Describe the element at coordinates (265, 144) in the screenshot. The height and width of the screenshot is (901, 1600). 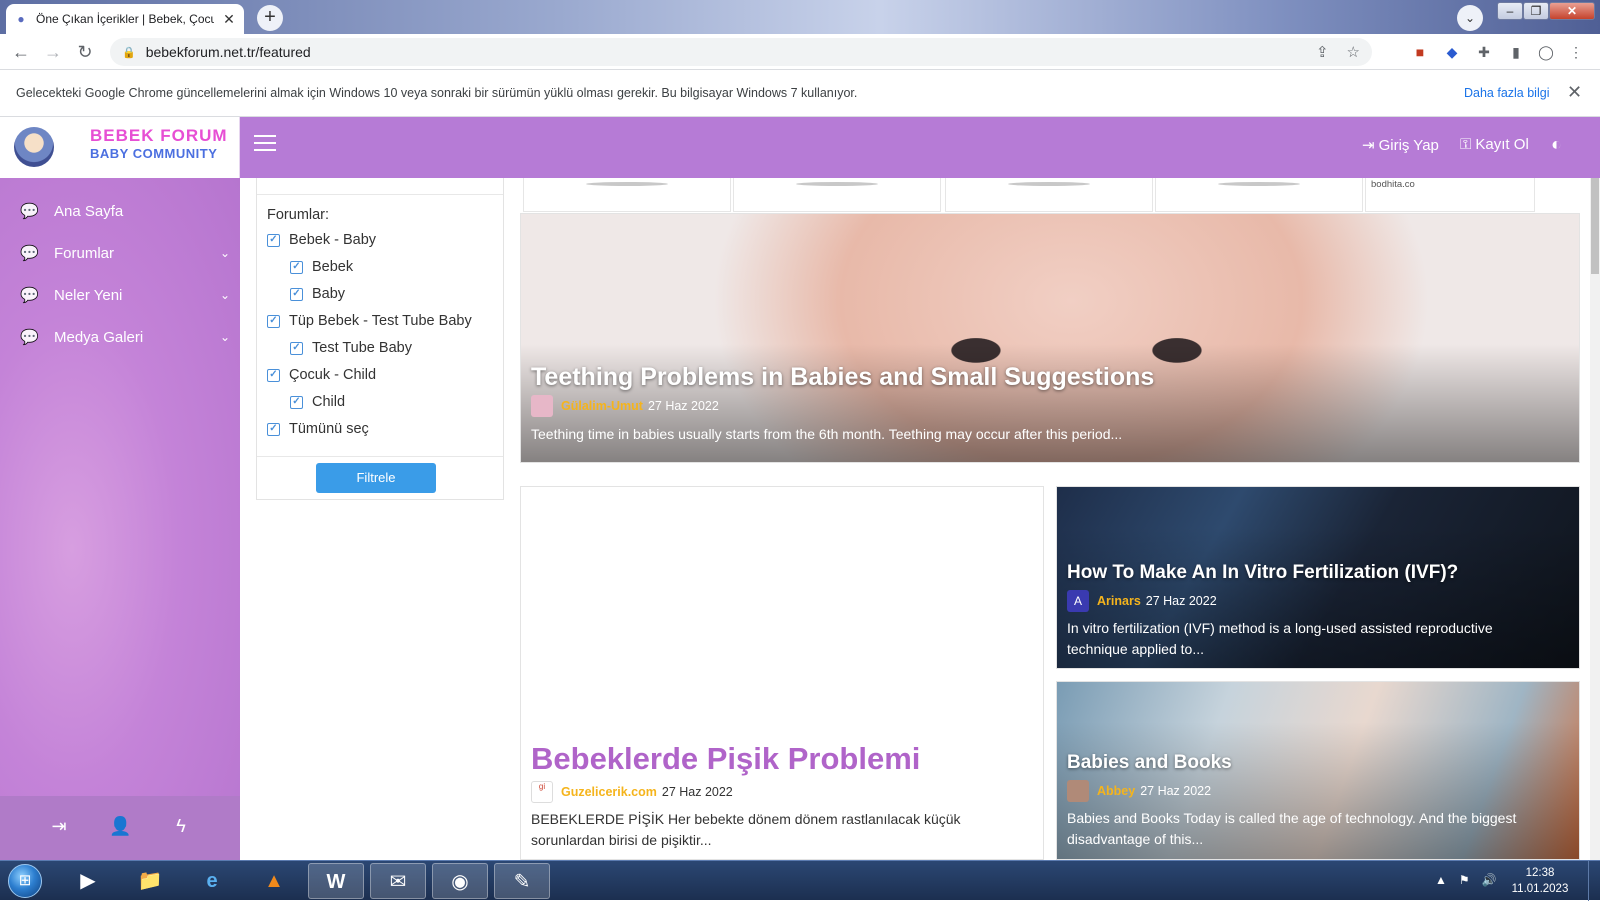
I see `menu-toggle-icon` at that location.